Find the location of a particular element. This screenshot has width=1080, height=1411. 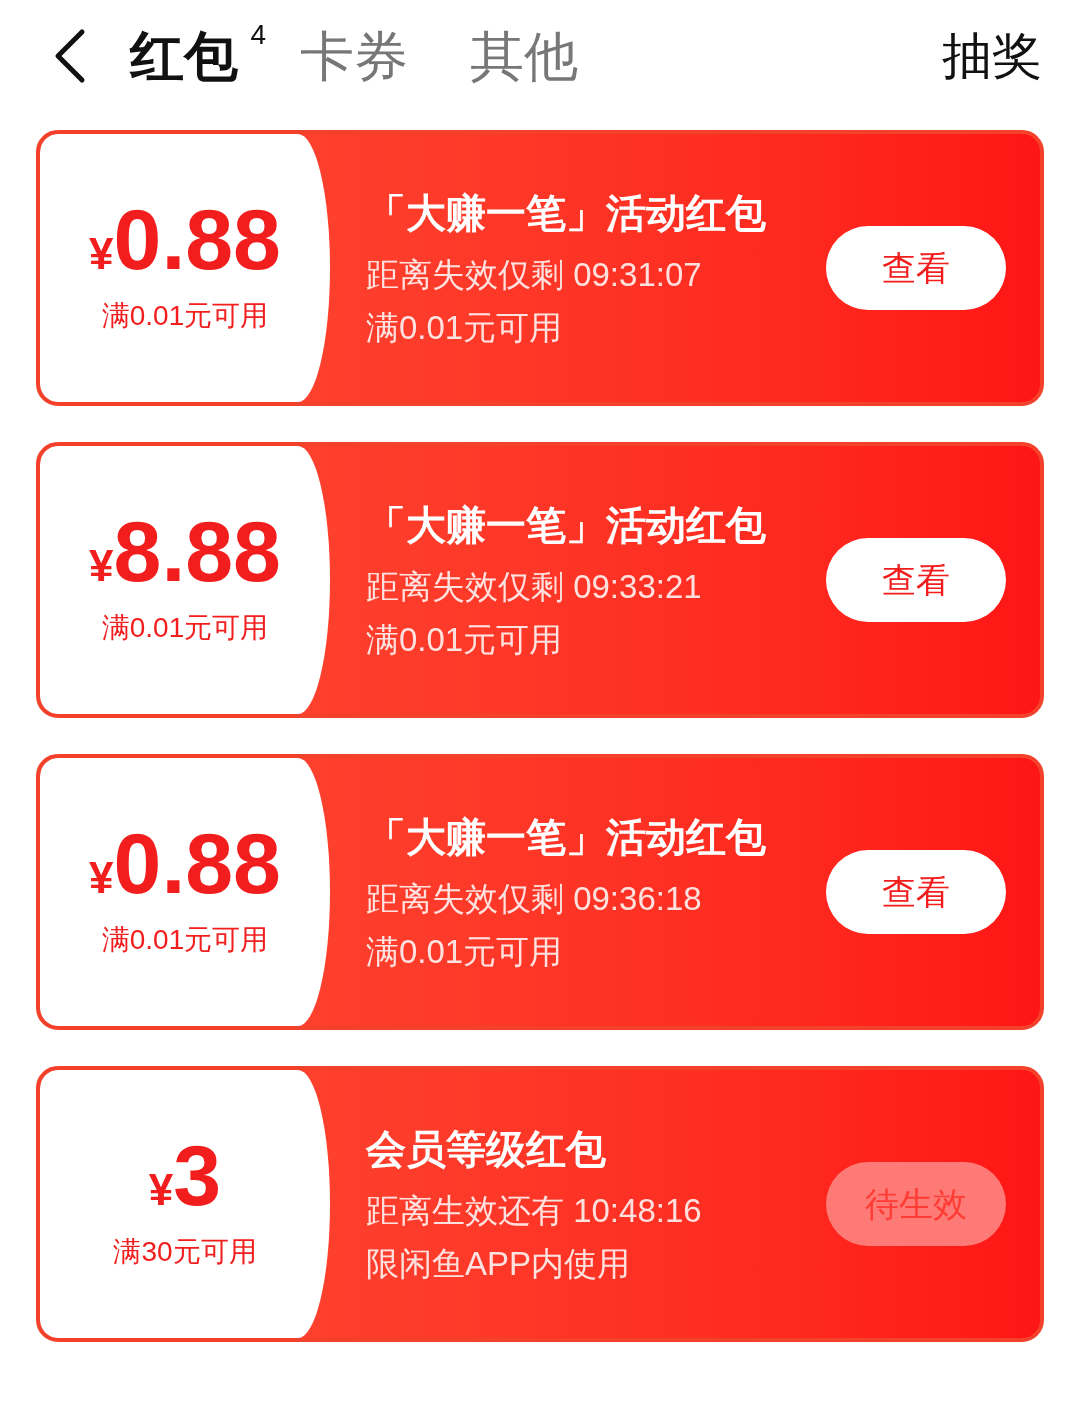

coupon-note: 限闲鱼APP内使用 is located at coordinates (499, 1264).